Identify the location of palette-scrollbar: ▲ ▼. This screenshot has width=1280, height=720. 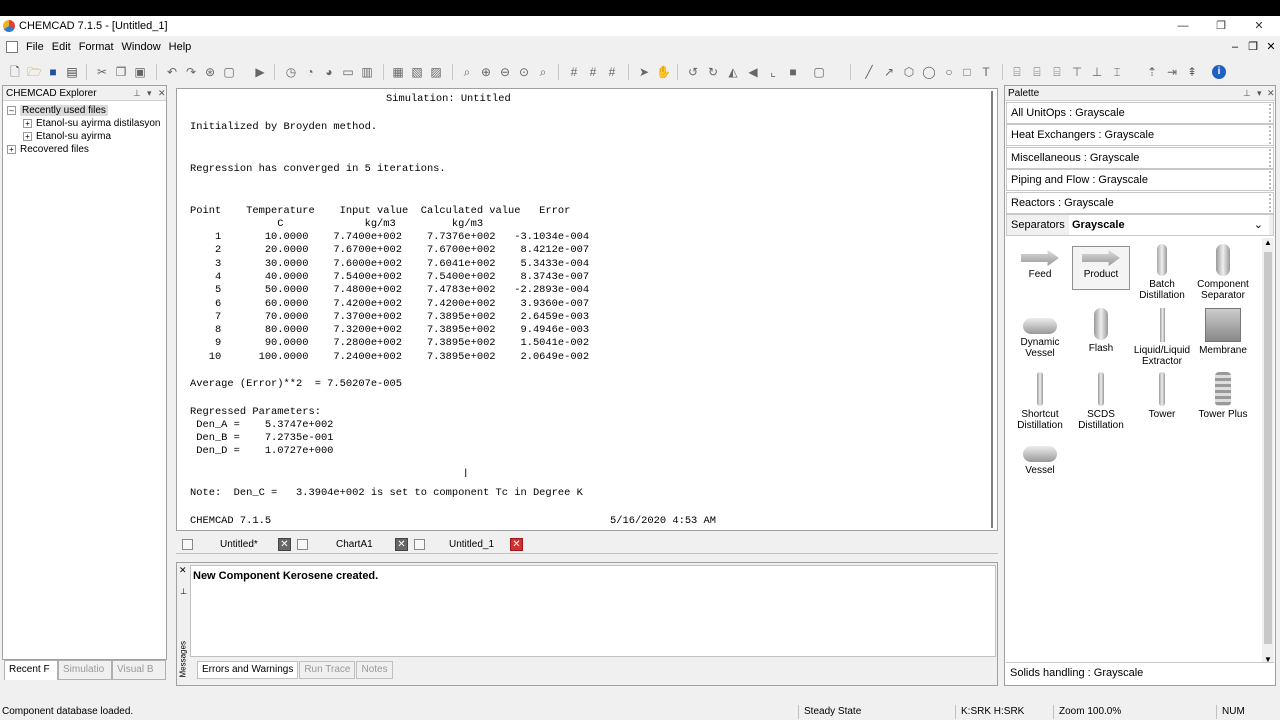
(1268, 451).